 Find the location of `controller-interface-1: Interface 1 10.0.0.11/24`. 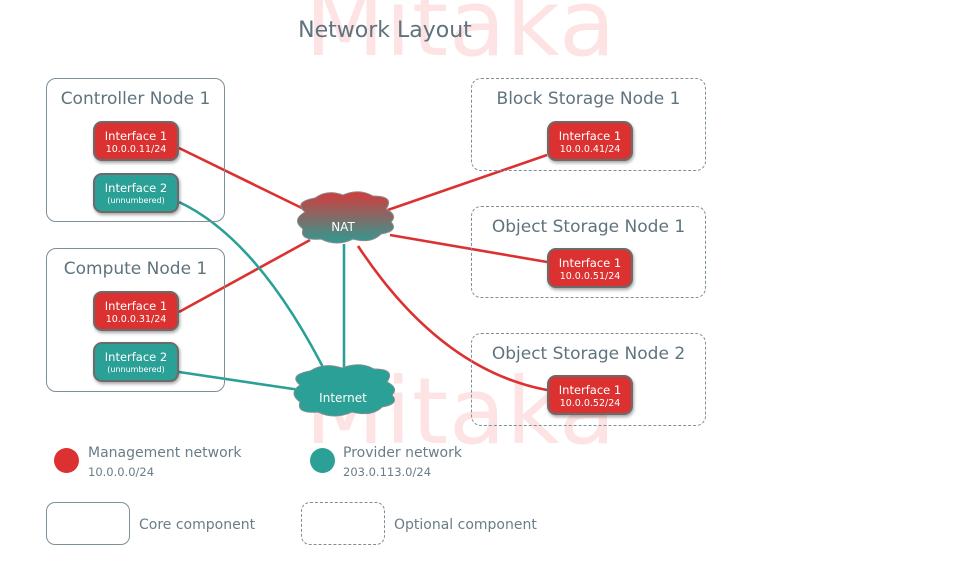

controller-interface-1: Interface 1 10.0.0.11/24 is located at coordinates (136, 141).